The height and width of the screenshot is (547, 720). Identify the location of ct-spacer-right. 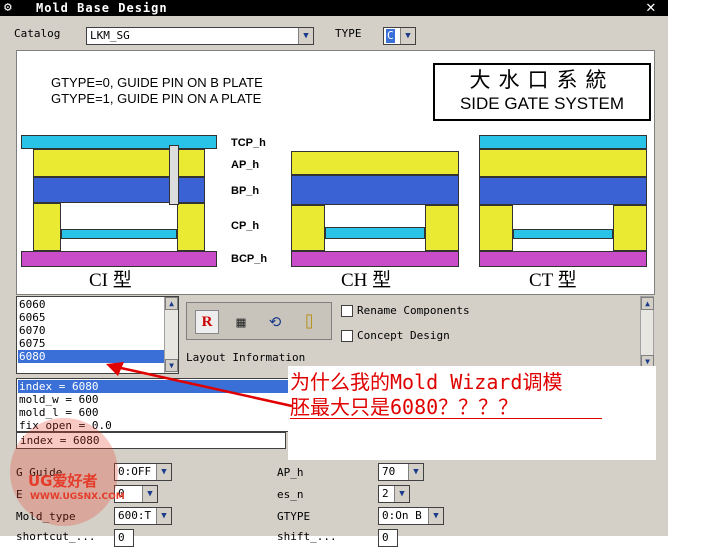
(630, 228).